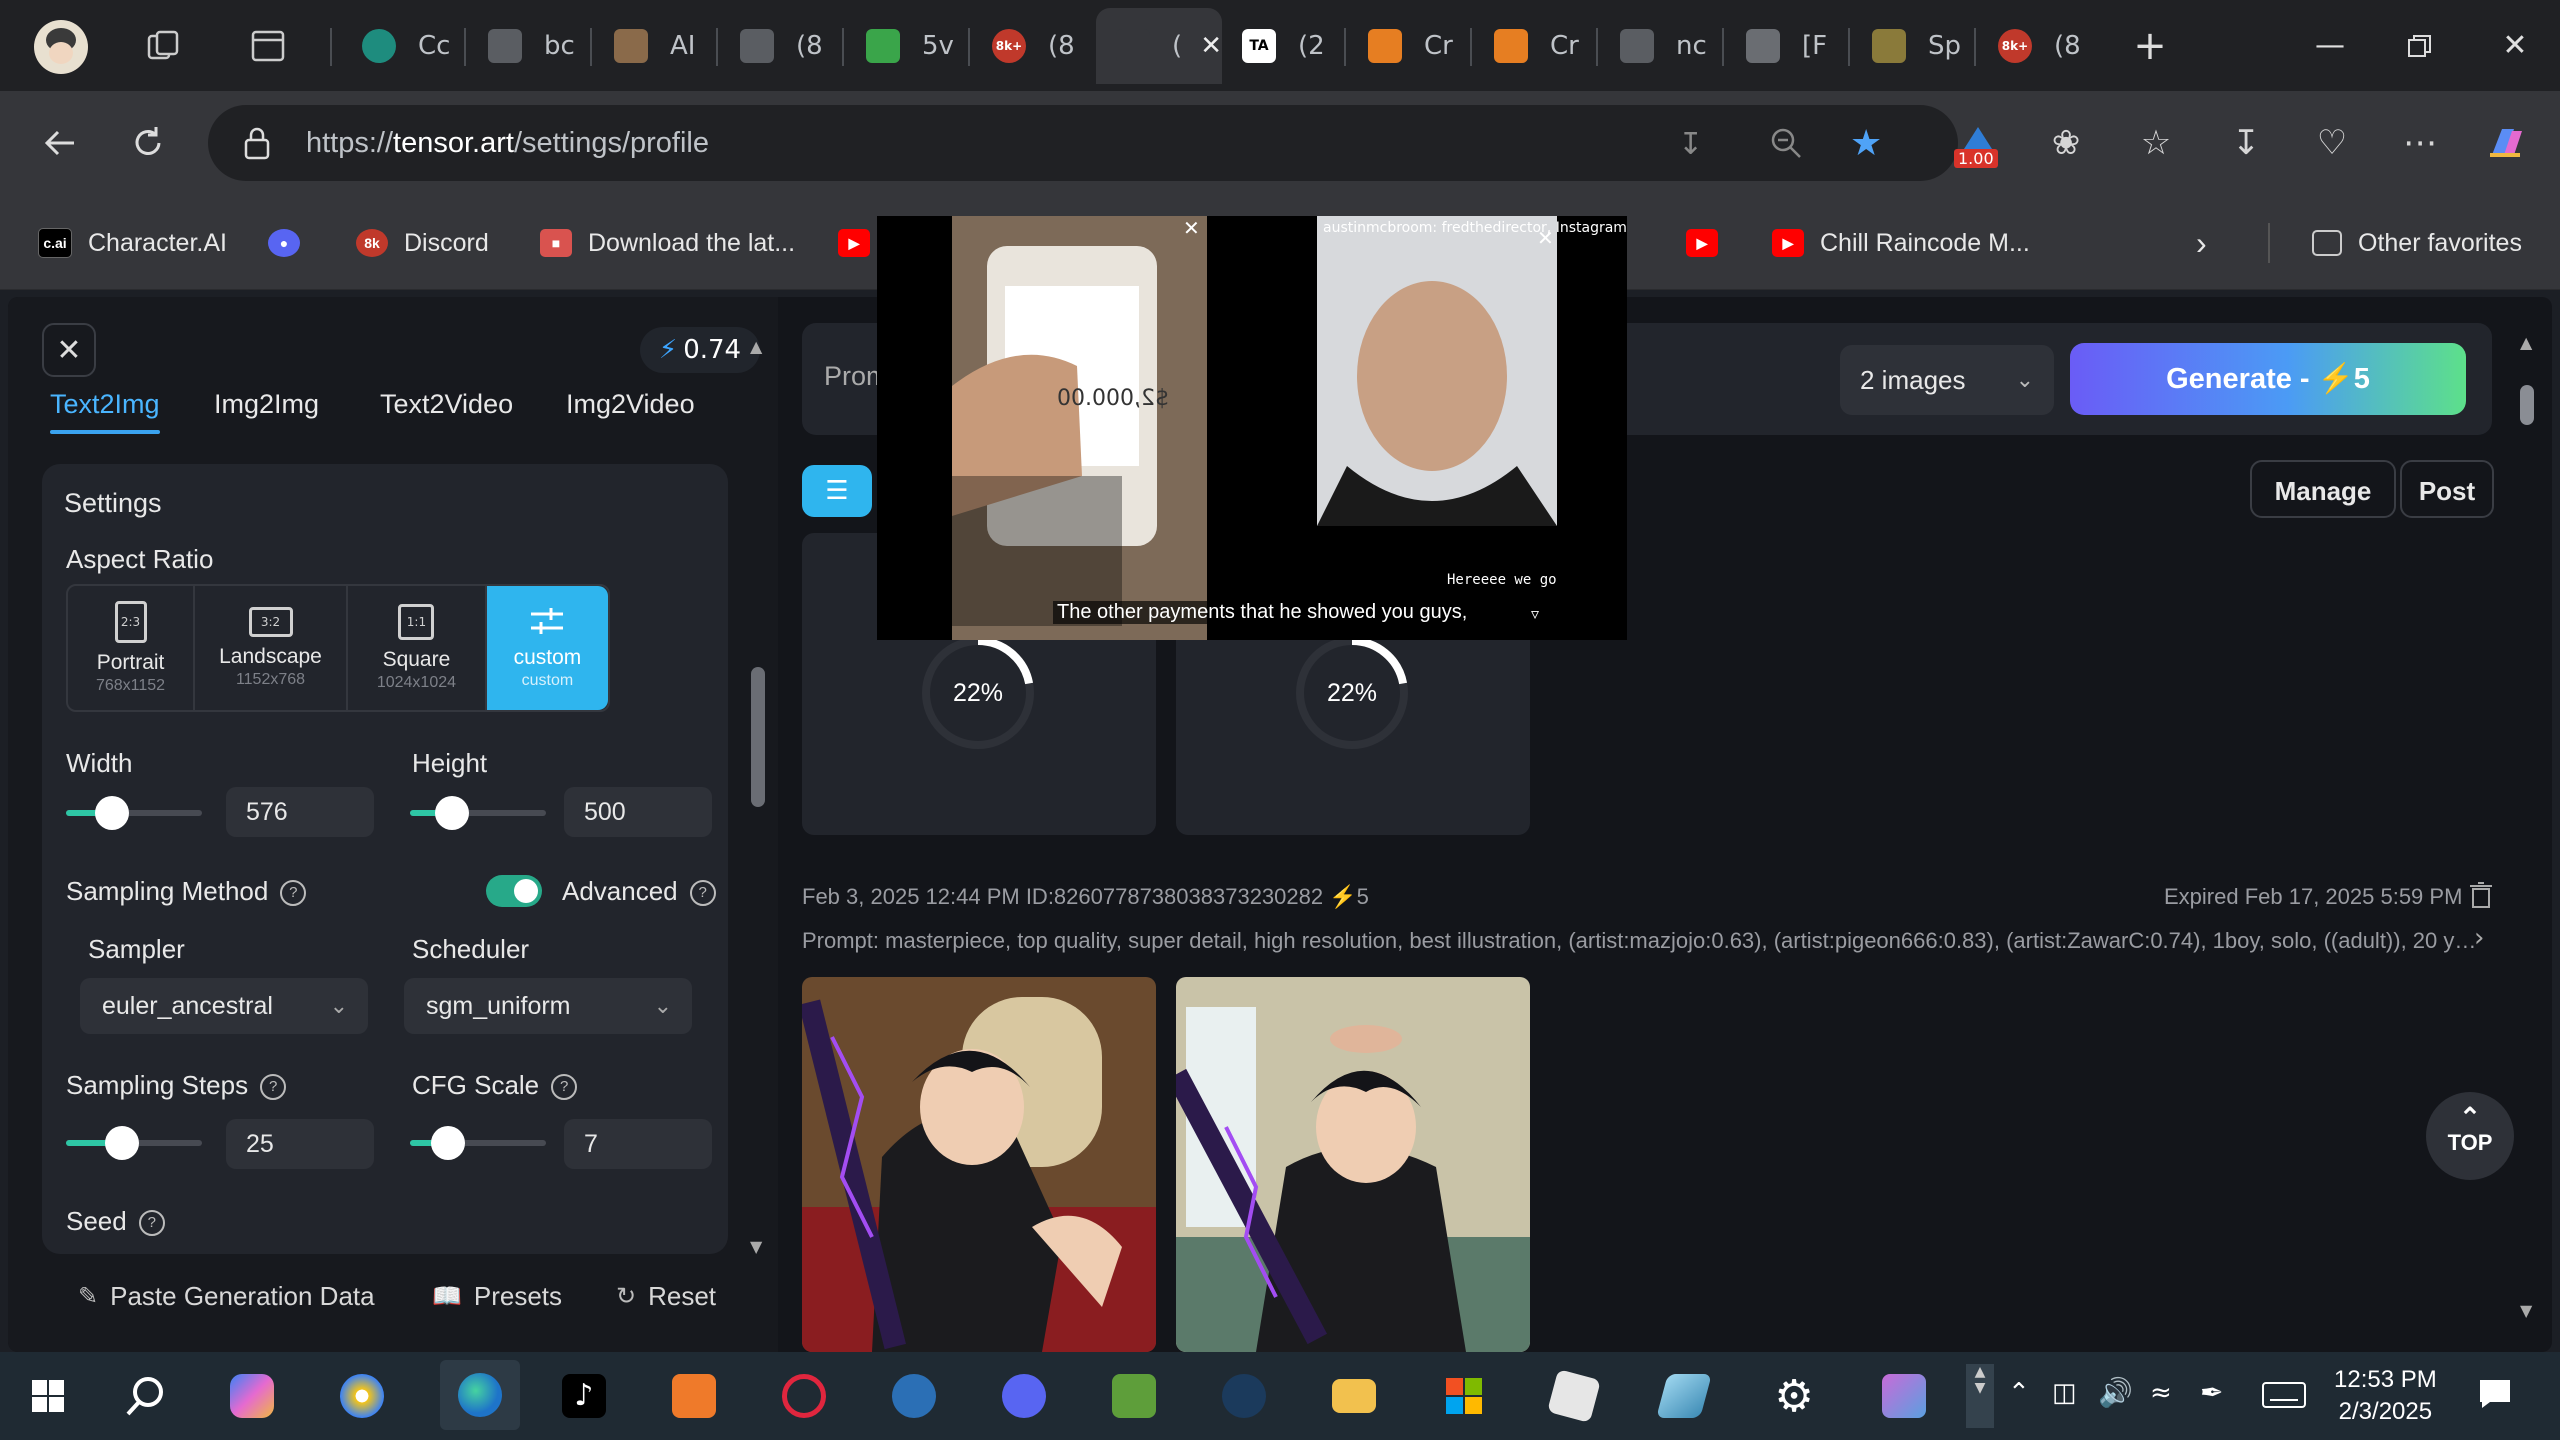  Describe the element at coordinates (2527, 823) in the screenshot. I see `page-scrollbar: ▲ ▼` at that location.